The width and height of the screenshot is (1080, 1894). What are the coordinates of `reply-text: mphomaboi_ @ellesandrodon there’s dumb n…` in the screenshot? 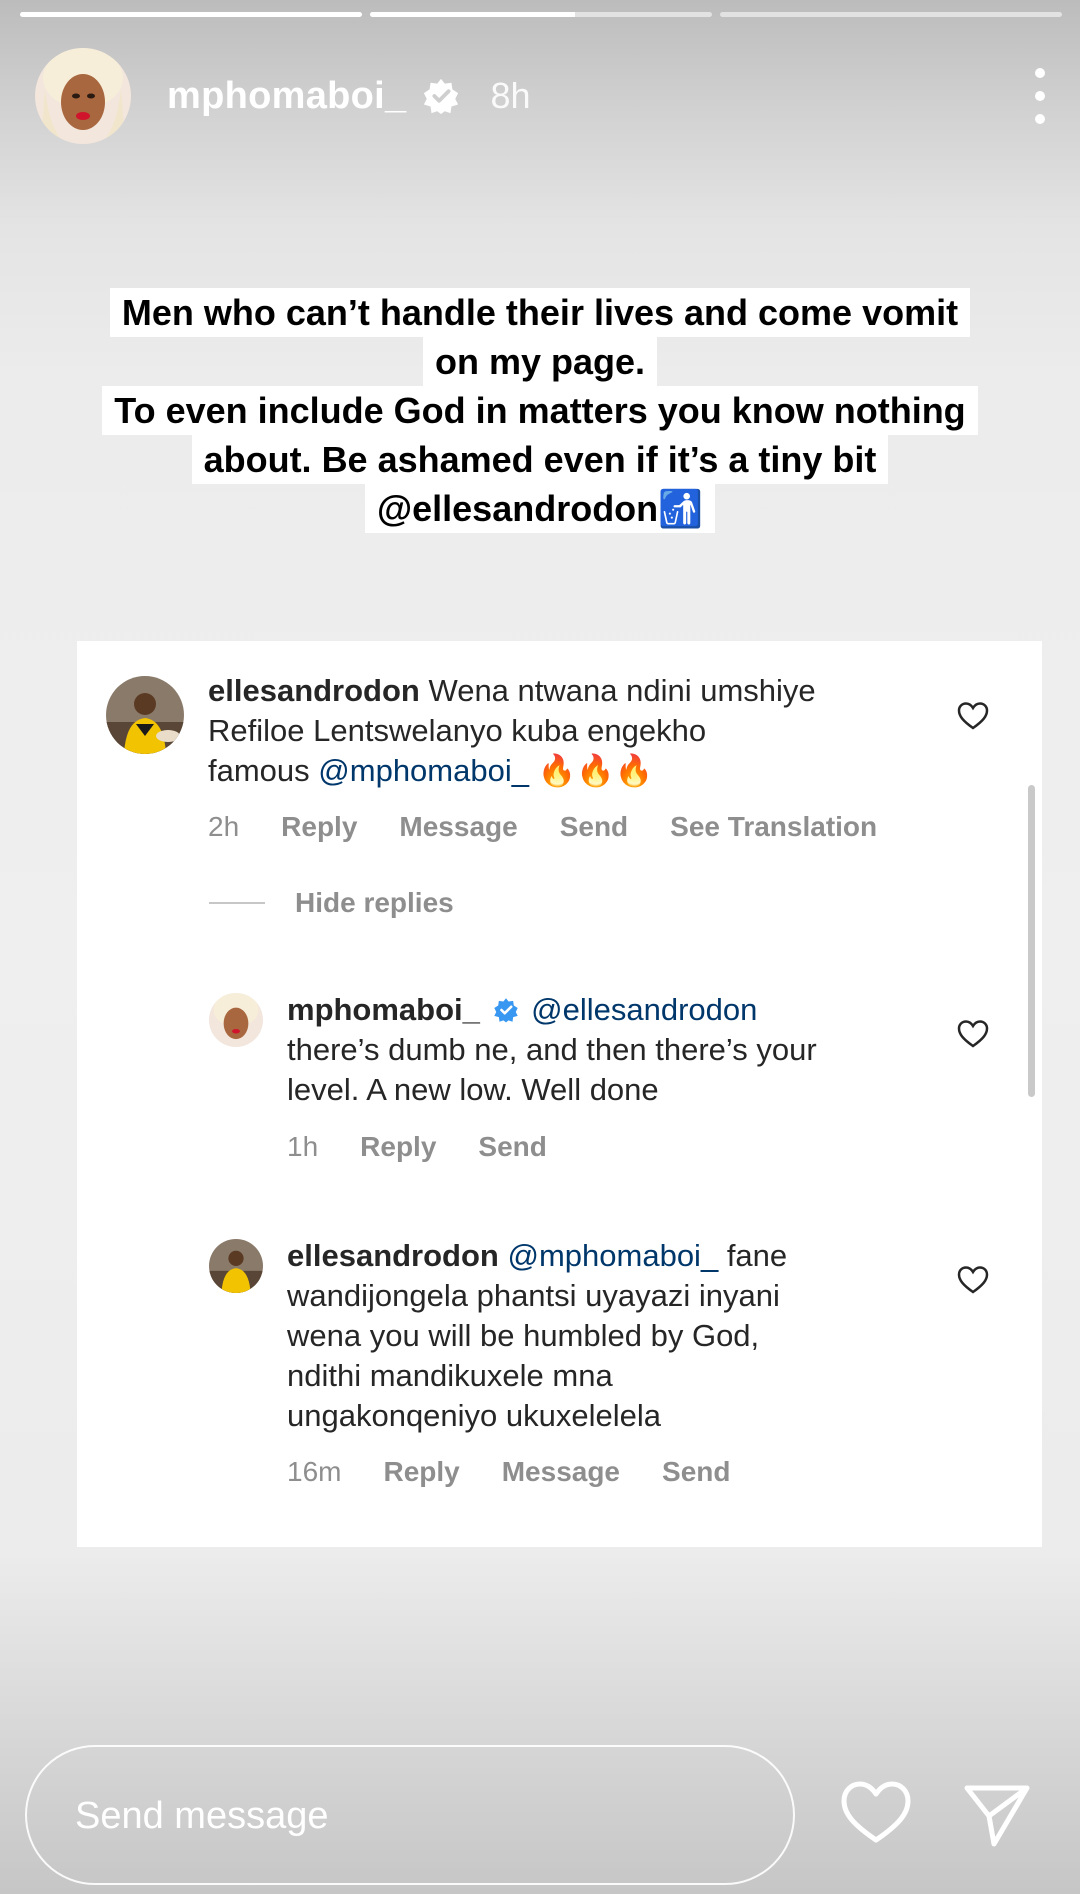 It's located at (552, 1049).